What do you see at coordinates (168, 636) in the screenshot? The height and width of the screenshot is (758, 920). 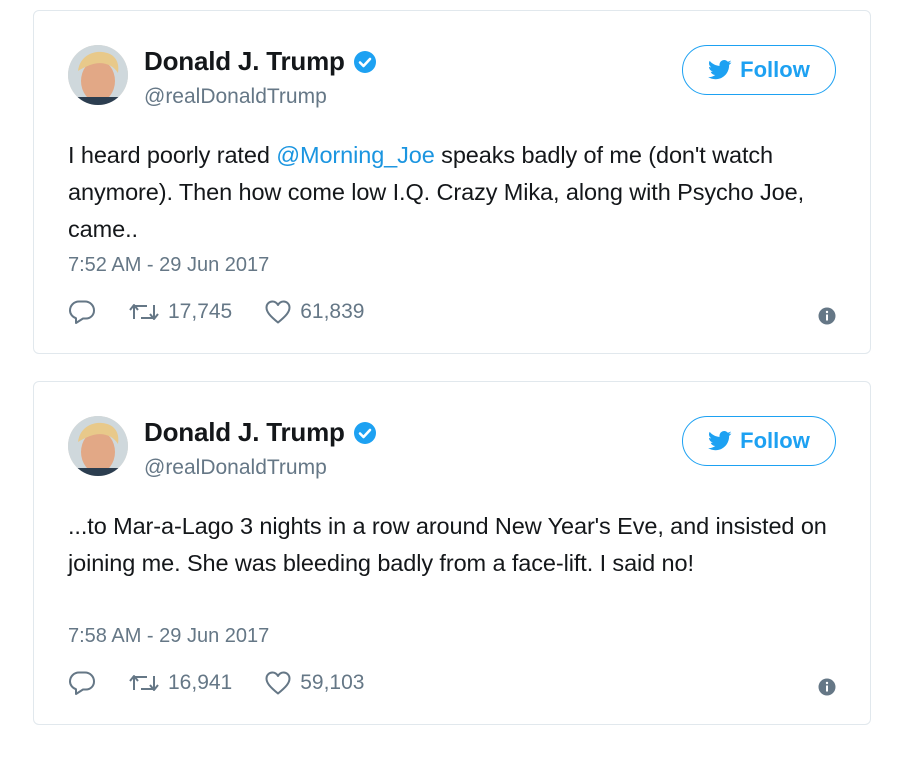 I see `tweet-timestamp: 7:58 AM - 29 Jun 2017` at bounding box center [168, 636].